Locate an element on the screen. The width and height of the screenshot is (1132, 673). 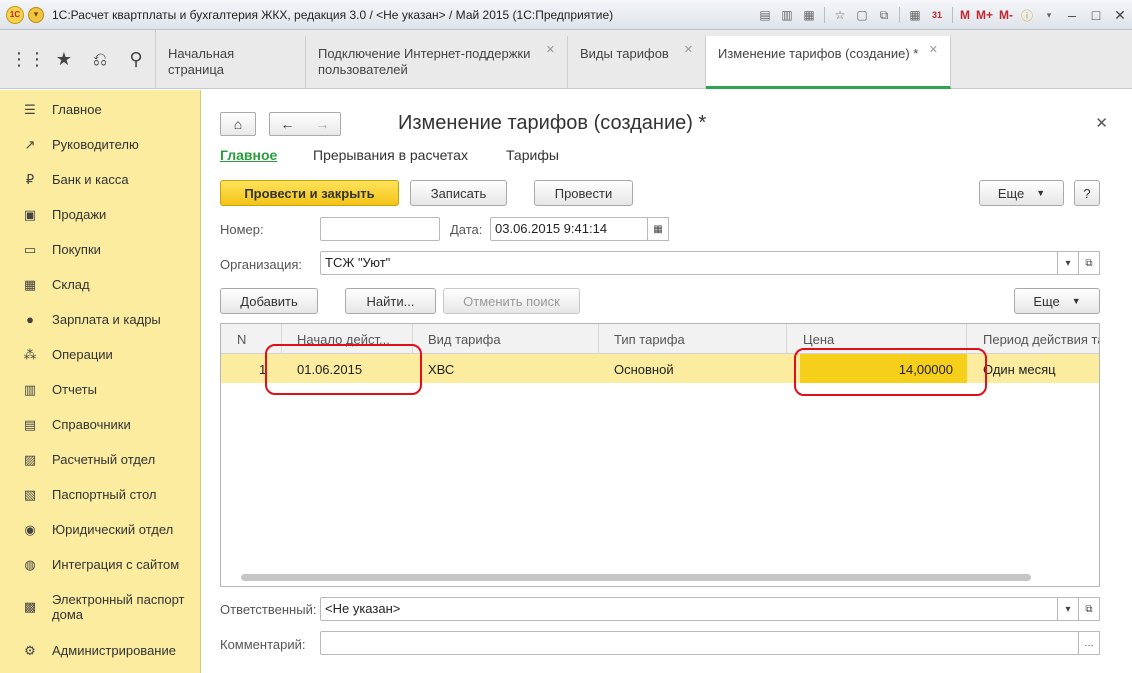
home-icon: ⌂ is located at coordinates (238, 124).